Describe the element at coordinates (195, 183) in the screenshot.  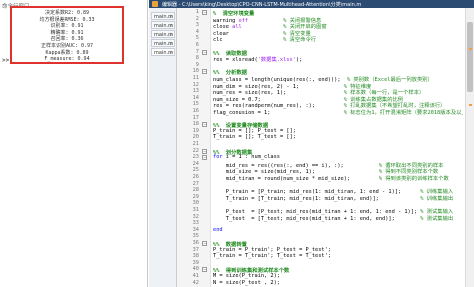
I see `line-number: 27` at that location.